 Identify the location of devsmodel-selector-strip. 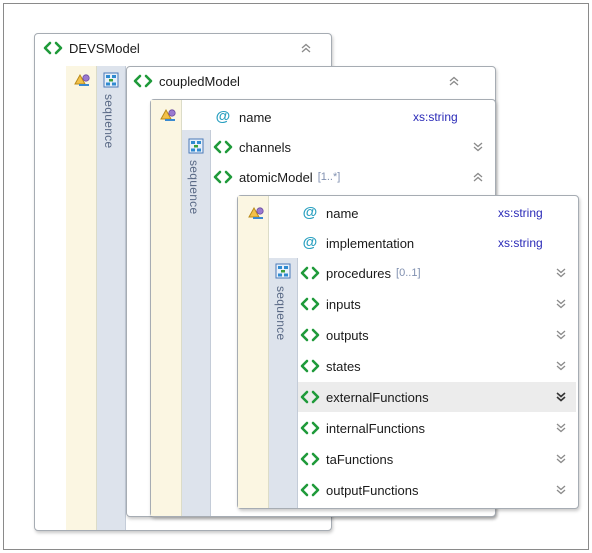
(81, 298).